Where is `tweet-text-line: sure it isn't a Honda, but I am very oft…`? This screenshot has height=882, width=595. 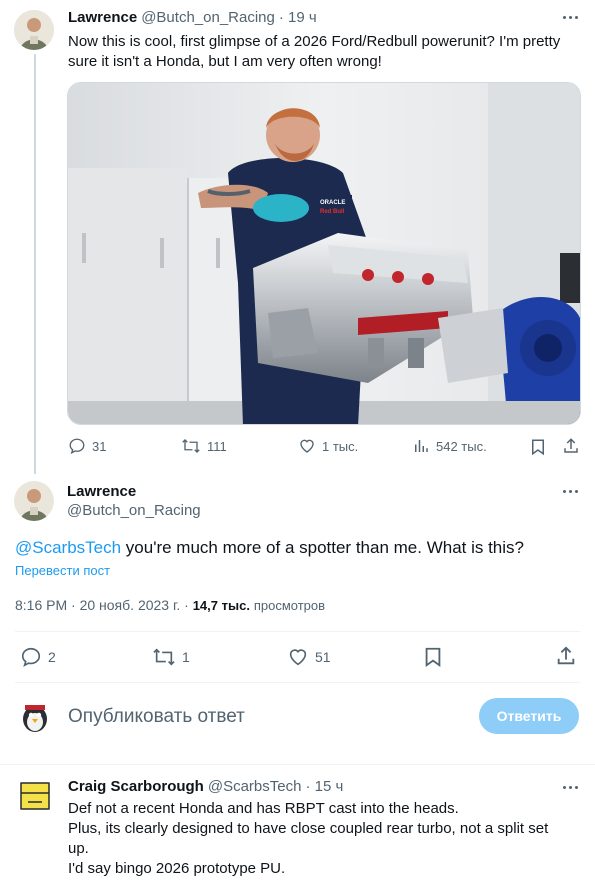 tweet-text-line: sure it isn't a Honda, but I am very oft… is located at coordinates (225, 61).